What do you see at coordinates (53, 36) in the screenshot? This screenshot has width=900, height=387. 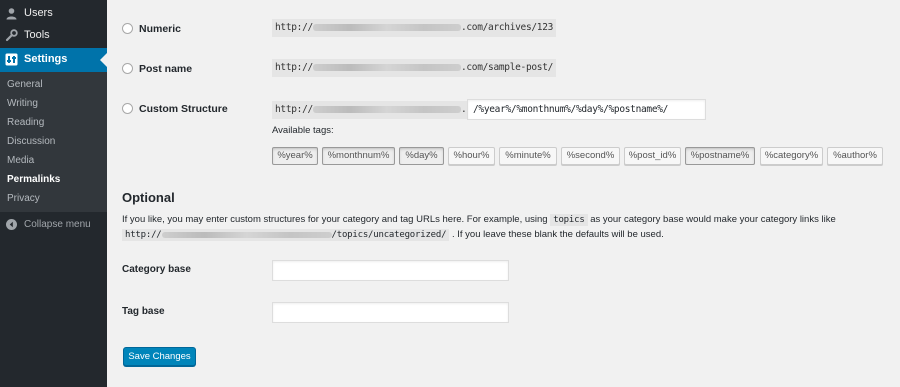 I see `menu-item-tools: Tools` at bounding box center [53, 36].